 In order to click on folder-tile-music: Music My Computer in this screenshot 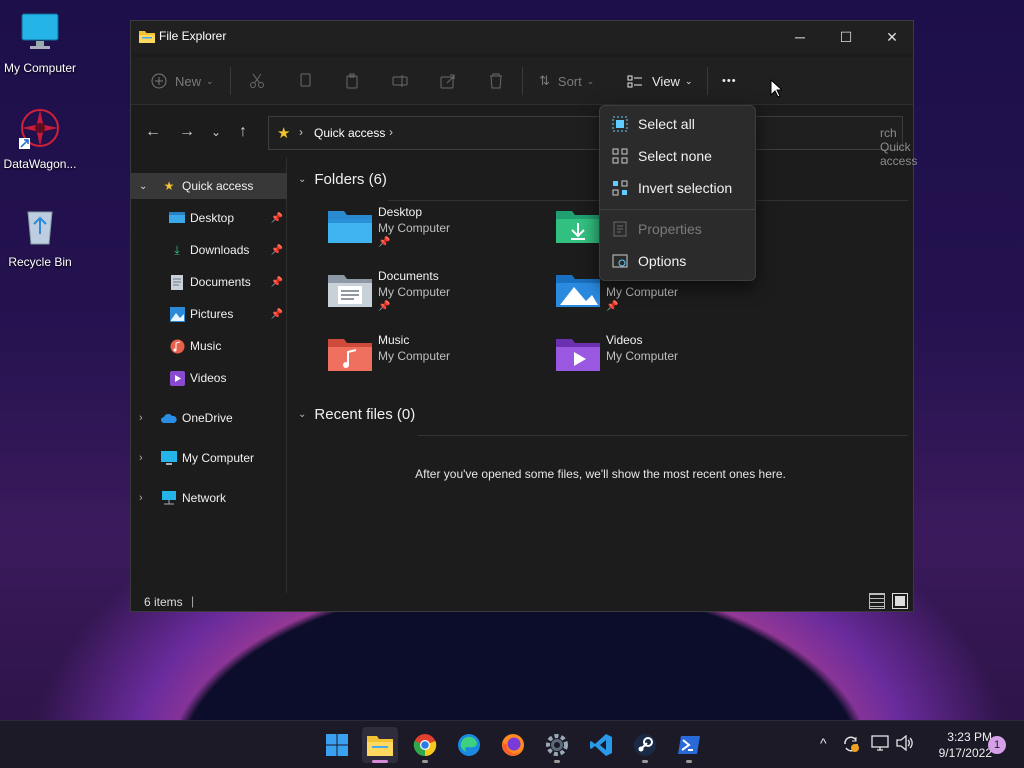, I will do `click(438, 361)`.